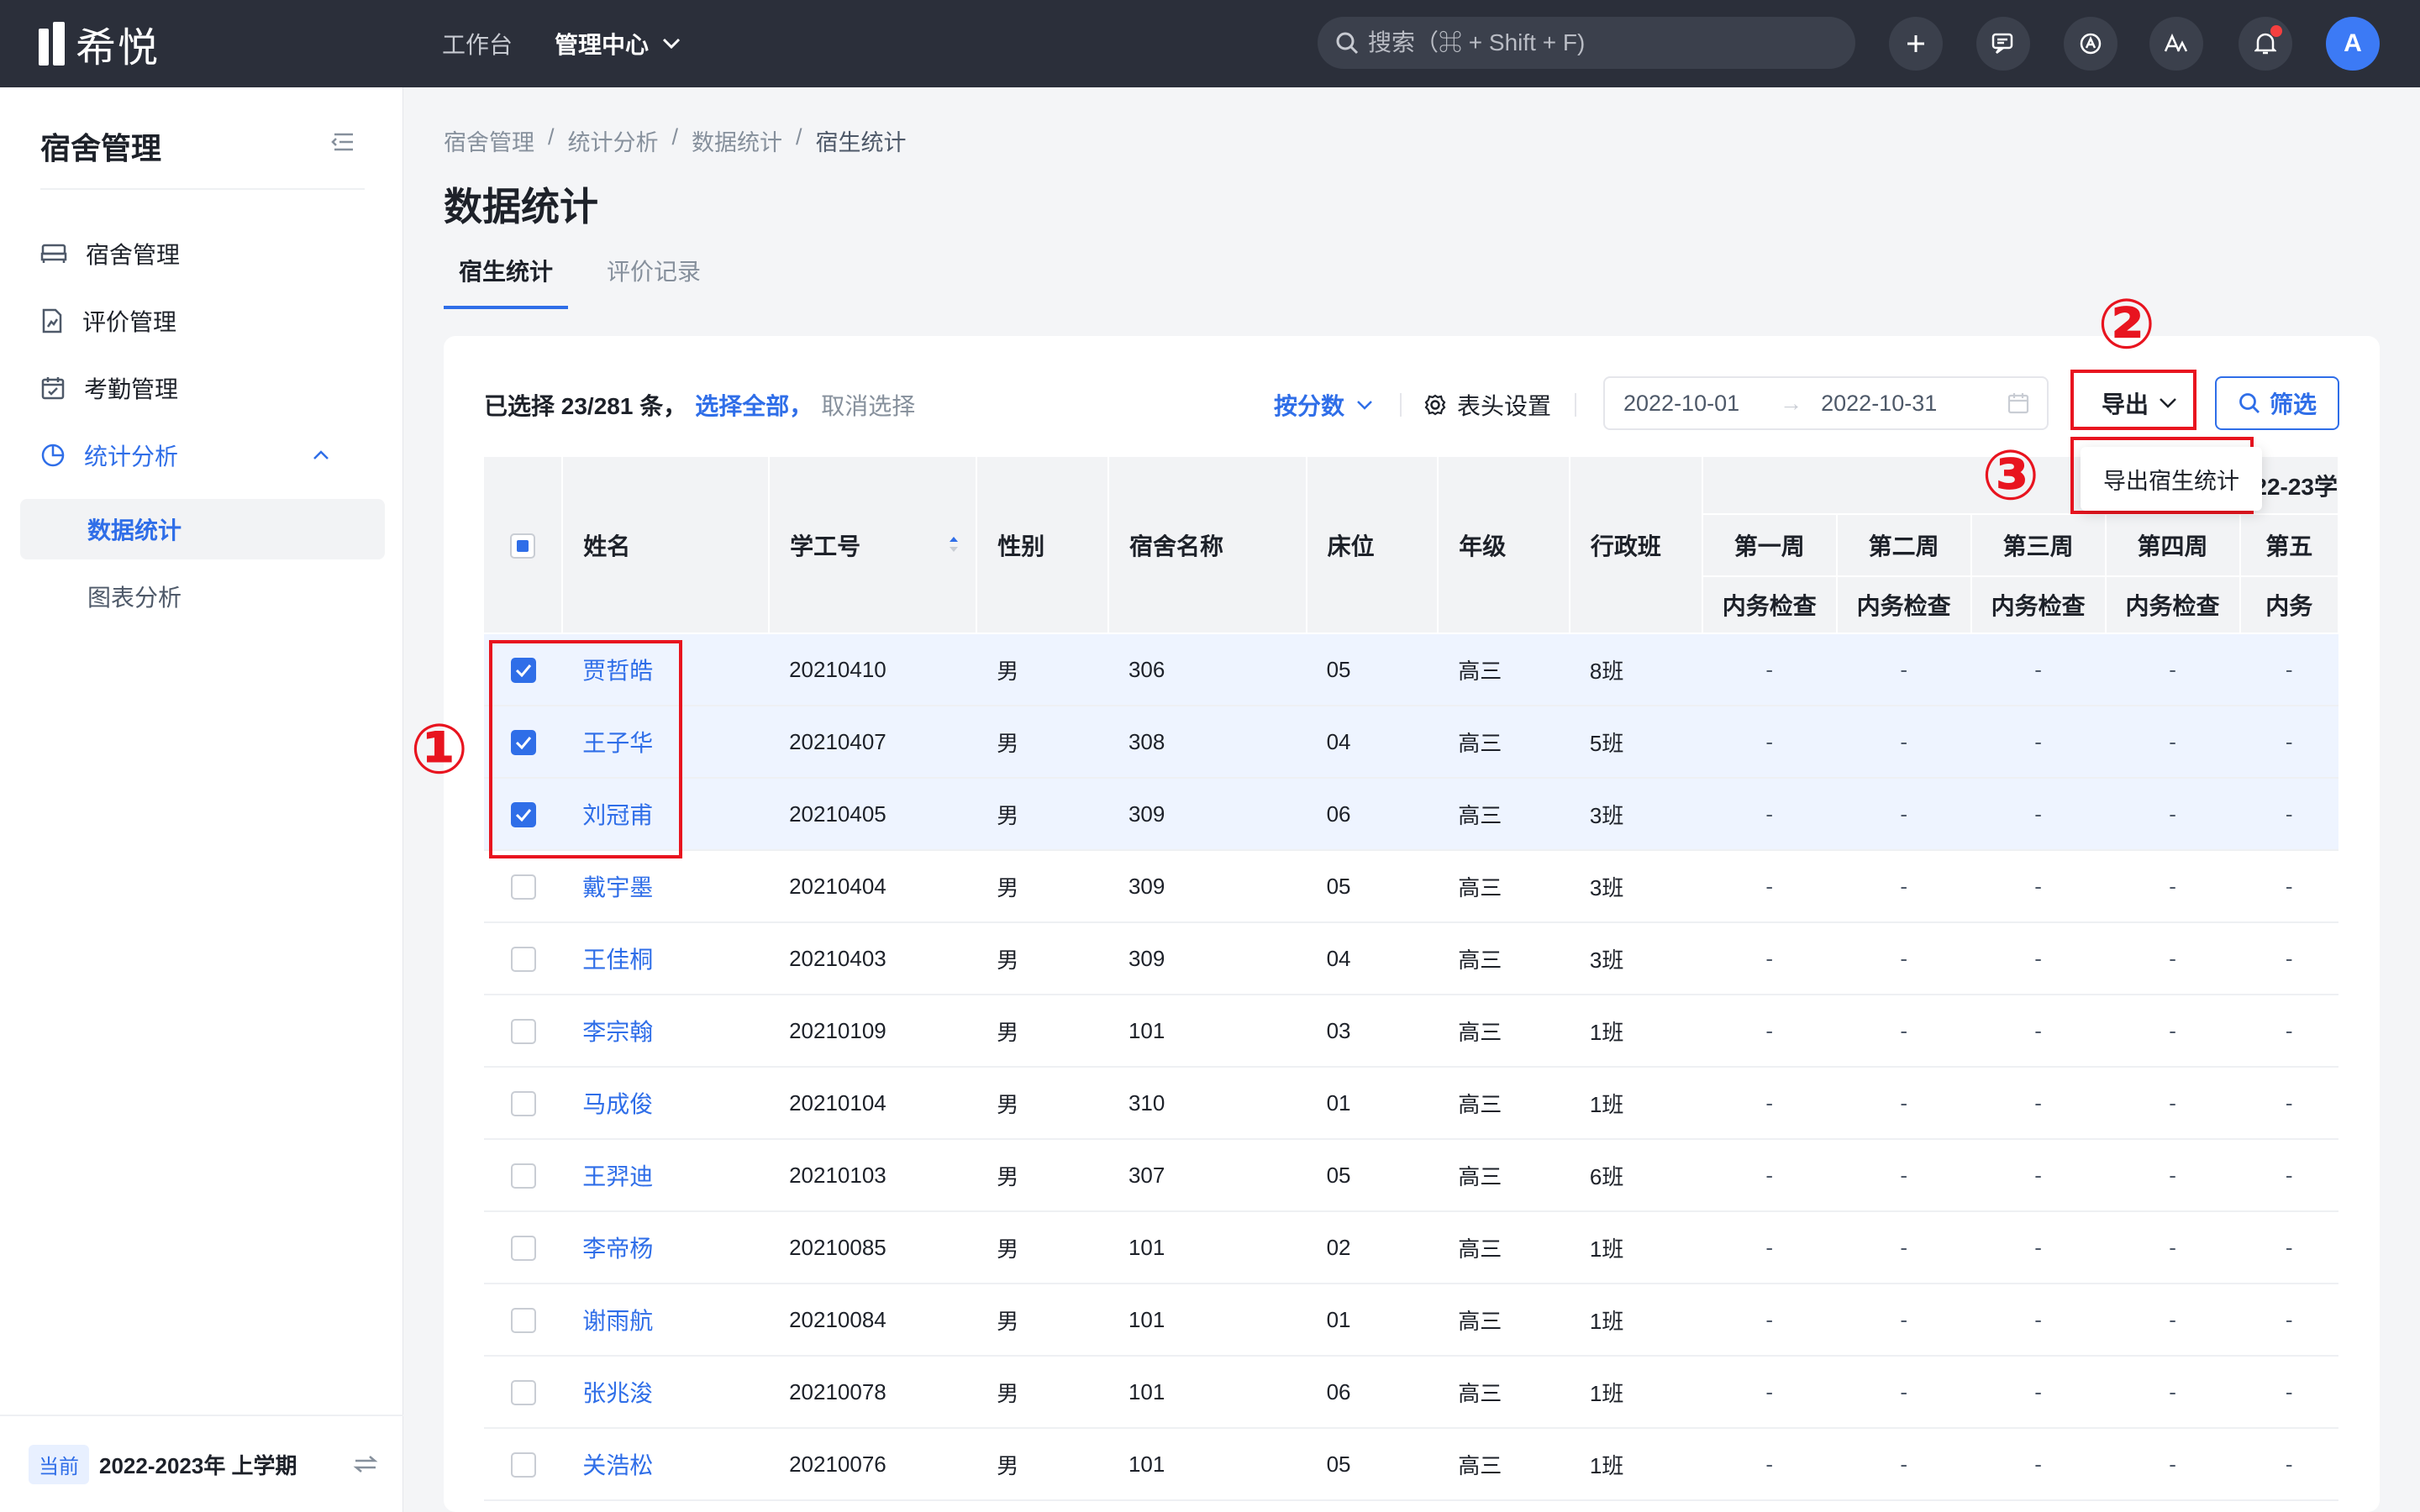  Describe the element at coordinates (478, 43) in the screenshot. I see `nav-workbench: 工作台` at that location.